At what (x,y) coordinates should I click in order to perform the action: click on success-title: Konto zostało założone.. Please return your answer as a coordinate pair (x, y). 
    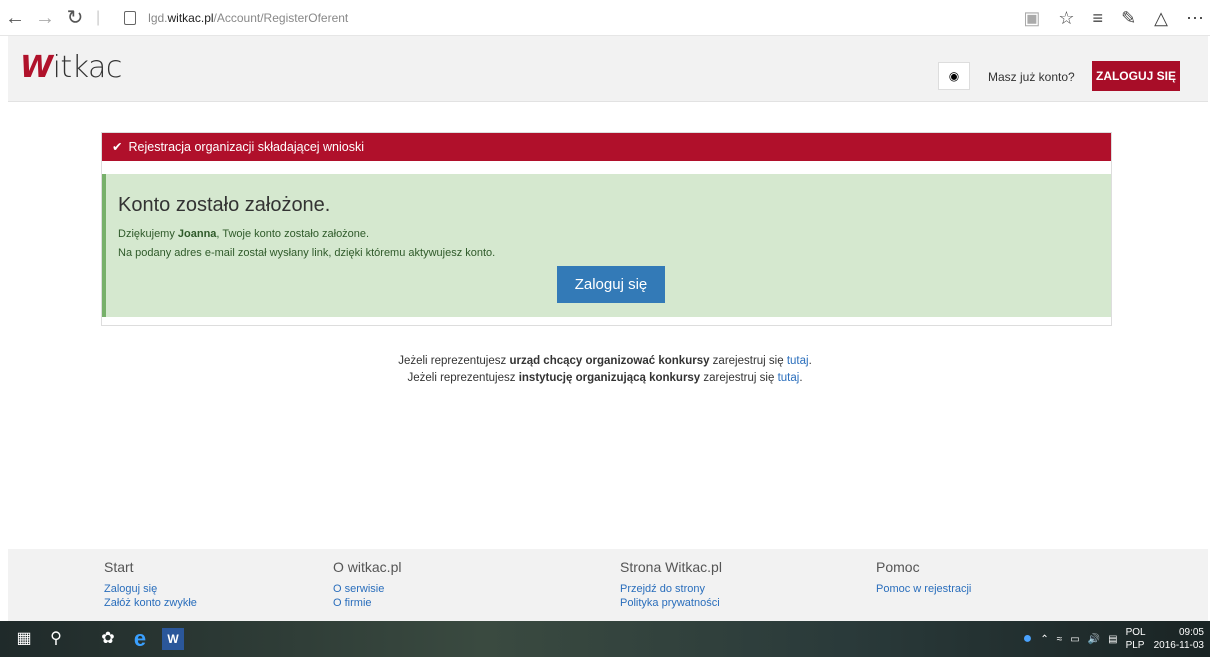
    Looking at the image, I should click on (224, 205).